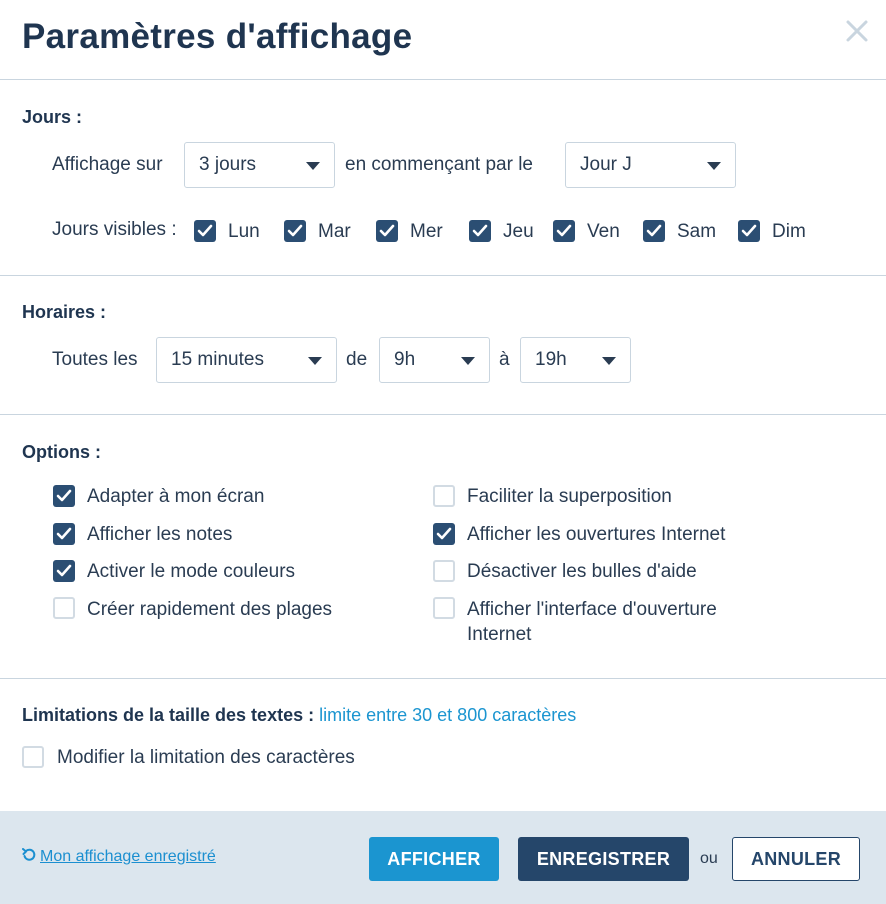 This screenshot has height=904, width=886. I want to click on toutes-les-label: Toutes les, so click(95, 359).